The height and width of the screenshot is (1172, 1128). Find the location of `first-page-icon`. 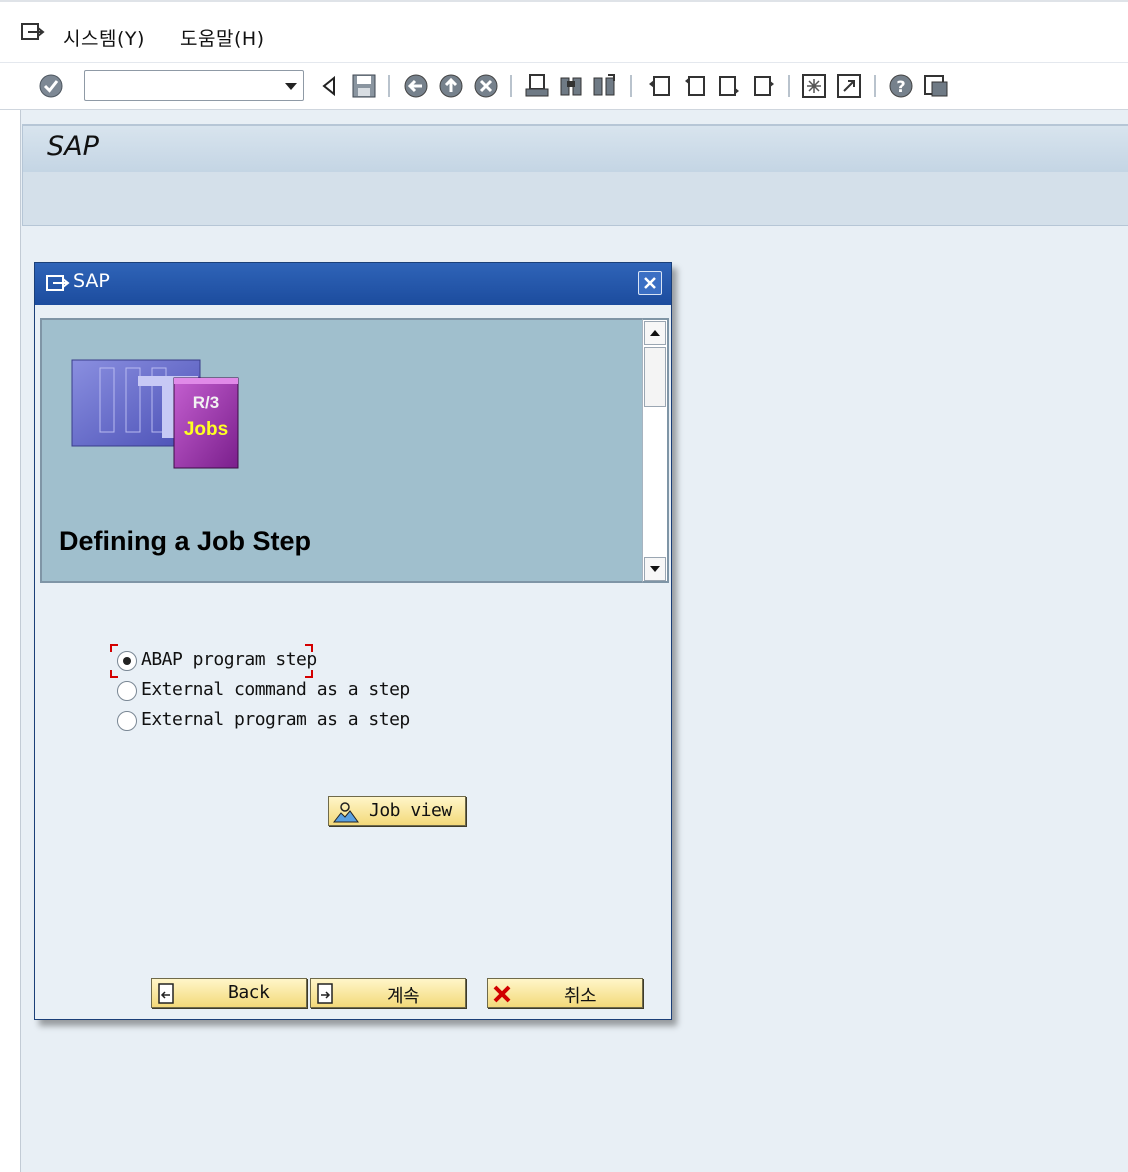

first-page-icon is located at coordinates (659, 86).